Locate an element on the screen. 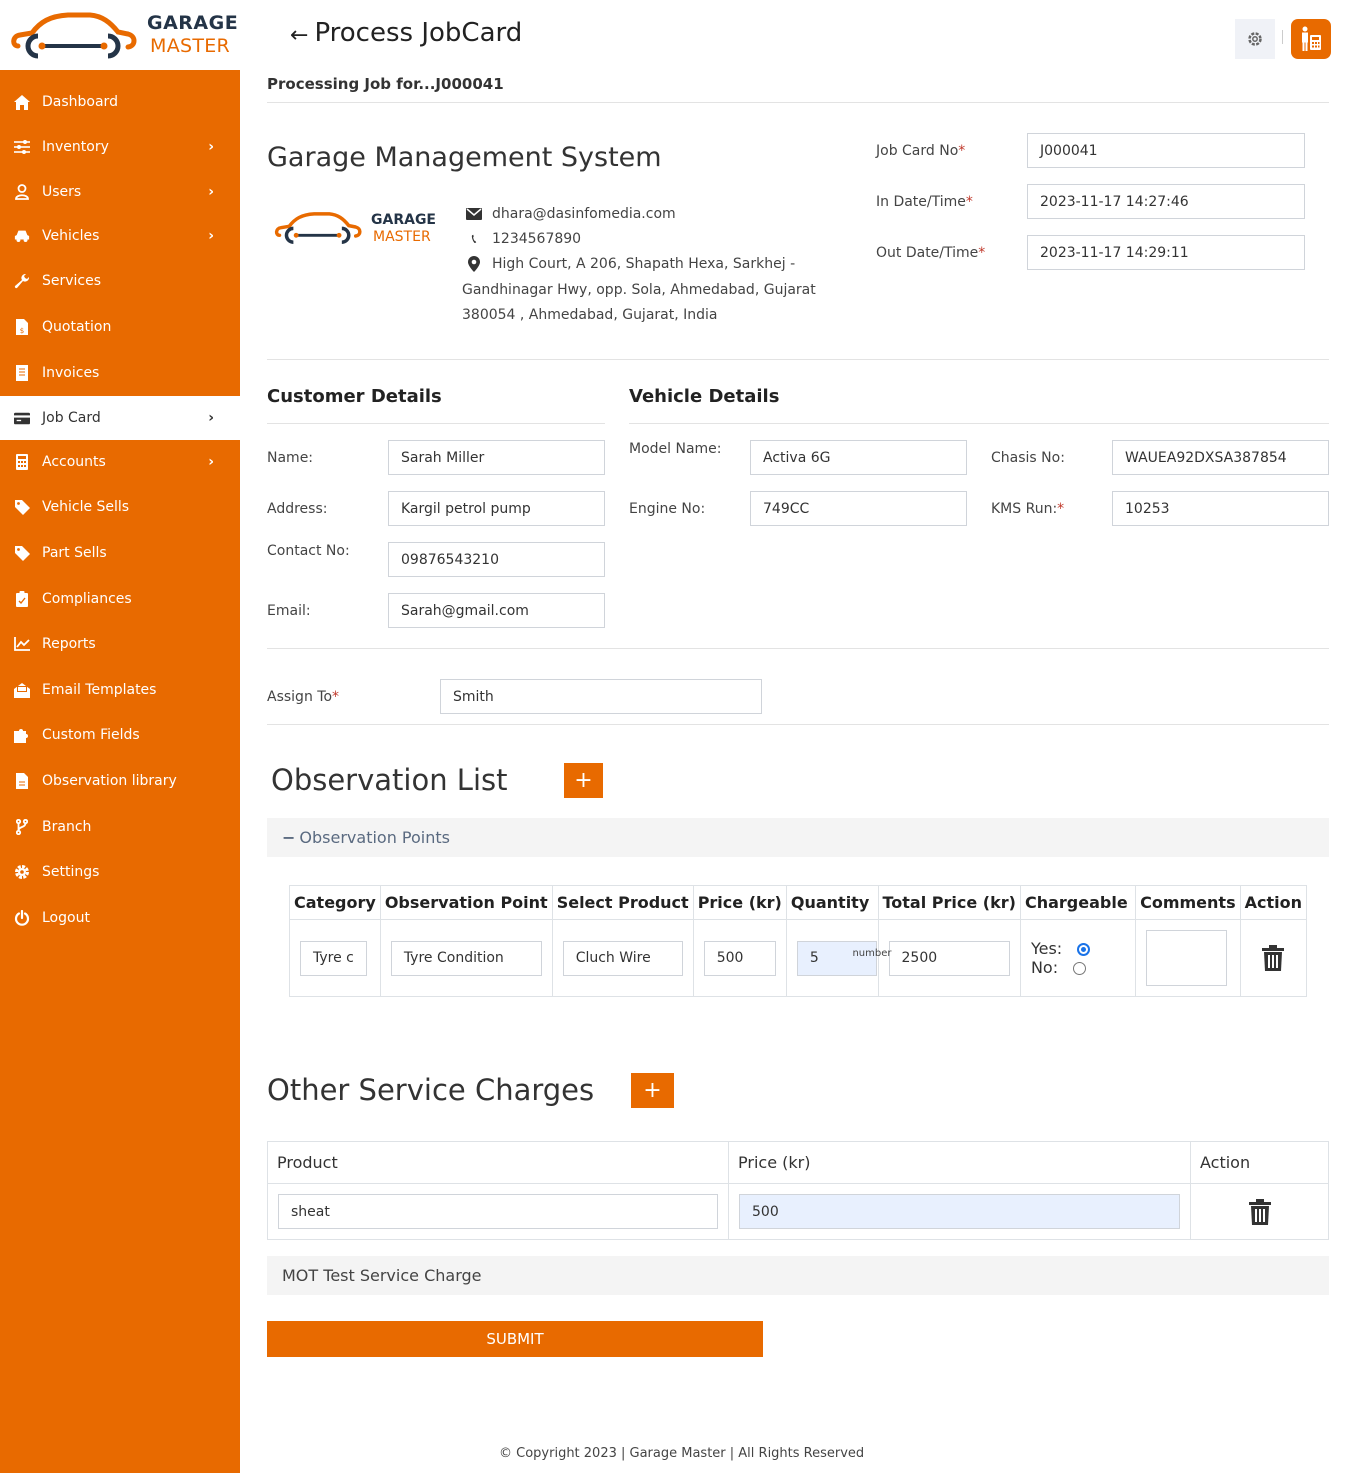 Image resolution: width=1366 pixels, height=1473 pixels. sidebar-item-label: Inventory is located at coordinates (75, 147).